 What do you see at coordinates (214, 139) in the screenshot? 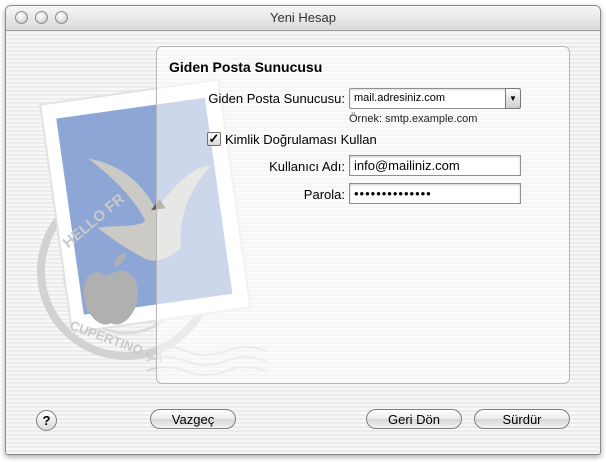
I see `use-authentication-checkbox: ✓` at bounding box center [214, 139].